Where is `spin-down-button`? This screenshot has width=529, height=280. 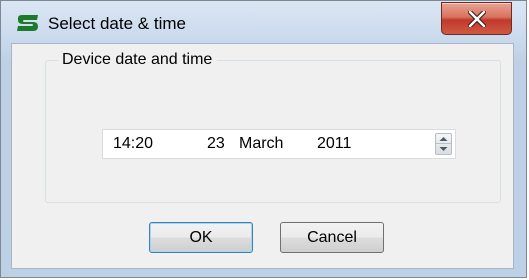 spin-down-button is located at coordinates (443, 149).